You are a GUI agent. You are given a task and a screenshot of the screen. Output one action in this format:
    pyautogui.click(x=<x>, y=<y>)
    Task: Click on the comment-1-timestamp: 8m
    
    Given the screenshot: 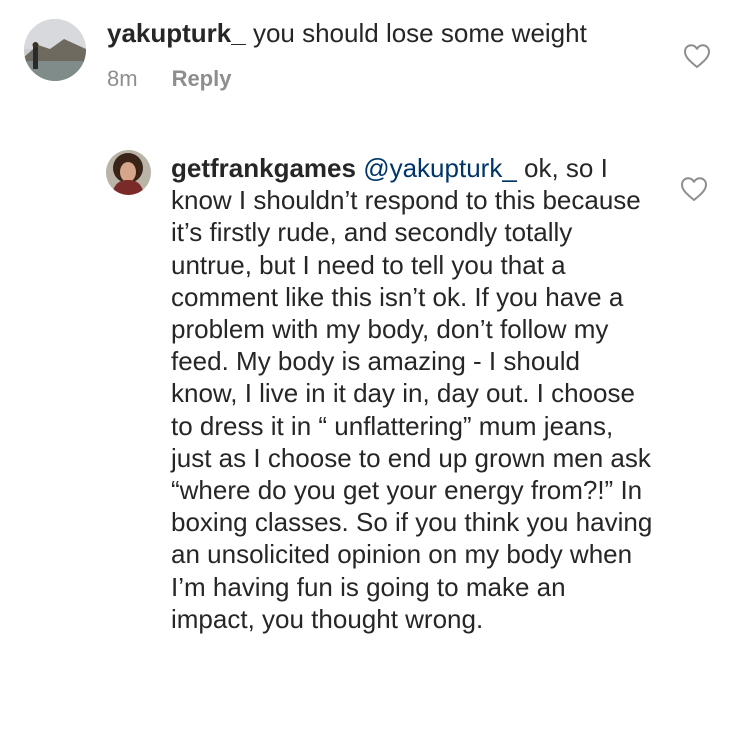 What is the action you would take?
    pyautogui.click(x=122, y=78)
    